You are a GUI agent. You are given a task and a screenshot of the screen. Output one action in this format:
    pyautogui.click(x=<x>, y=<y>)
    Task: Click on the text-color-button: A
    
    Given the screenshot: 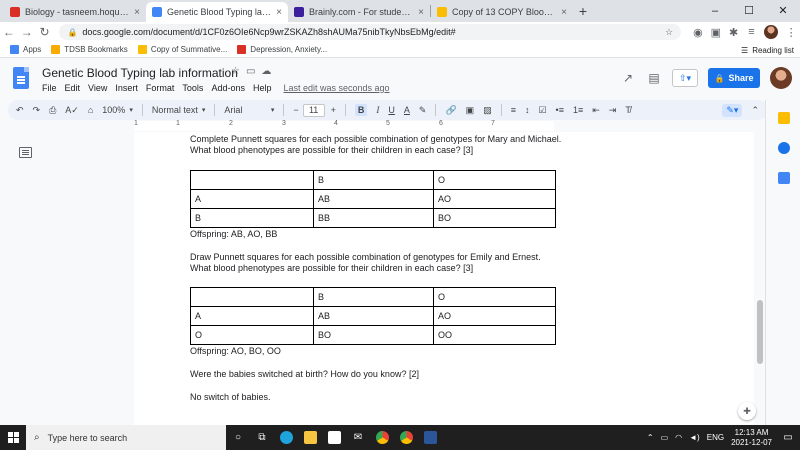 What is the action you would take?
    pyautogui.click(x=407, y=110)
    